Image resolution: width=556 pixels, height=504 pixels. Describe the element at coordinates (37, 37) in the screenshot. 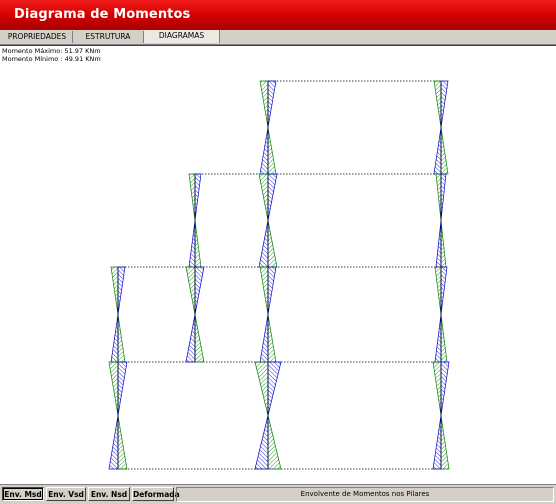

I see `tab-propriedades: PROPRIEDADES` at that location.